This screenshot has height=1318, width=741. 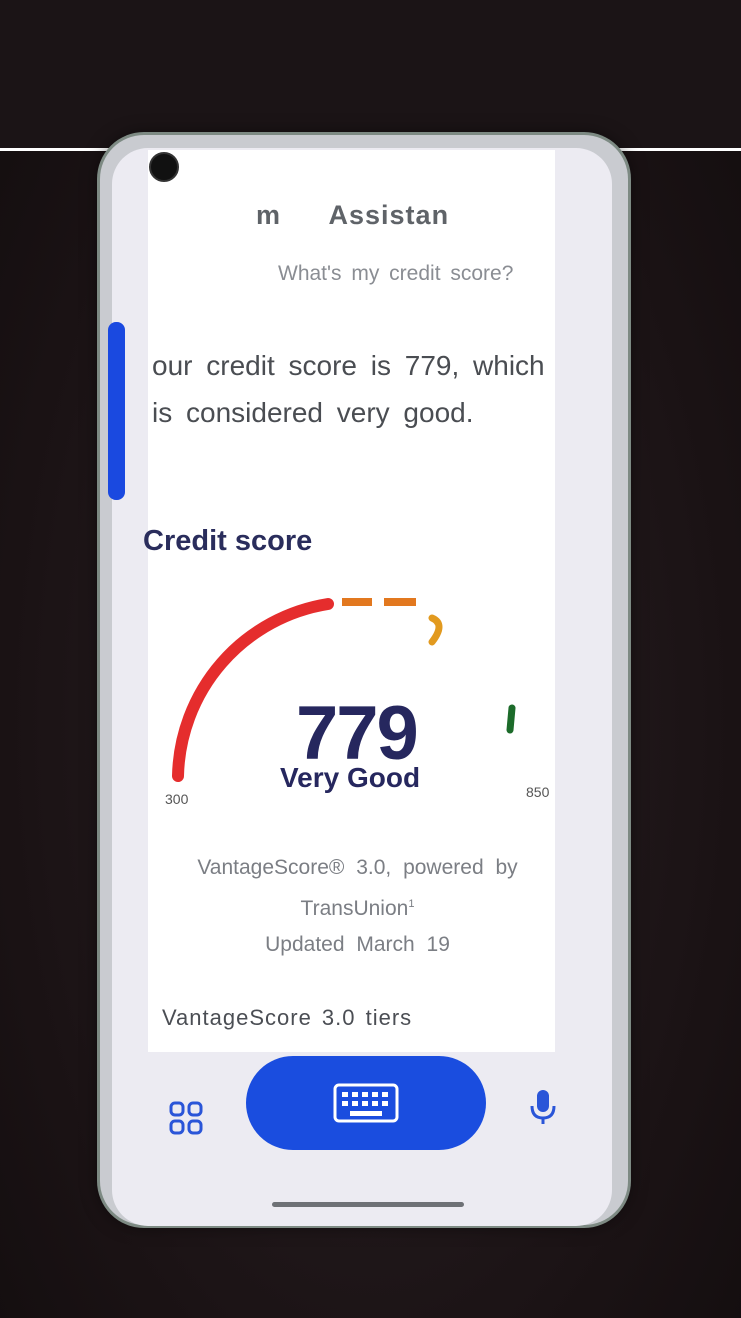 I want to click on keyboard-button, so click(x=366, y=1103).